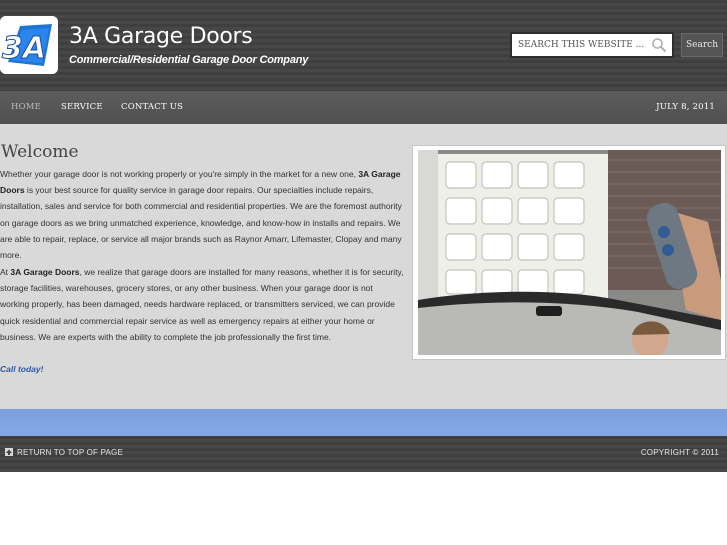 This screenshot has width=727, height=545. Describe the element at coordinates (363, 422) in the screenshot. I see `decorative-band` at that location.